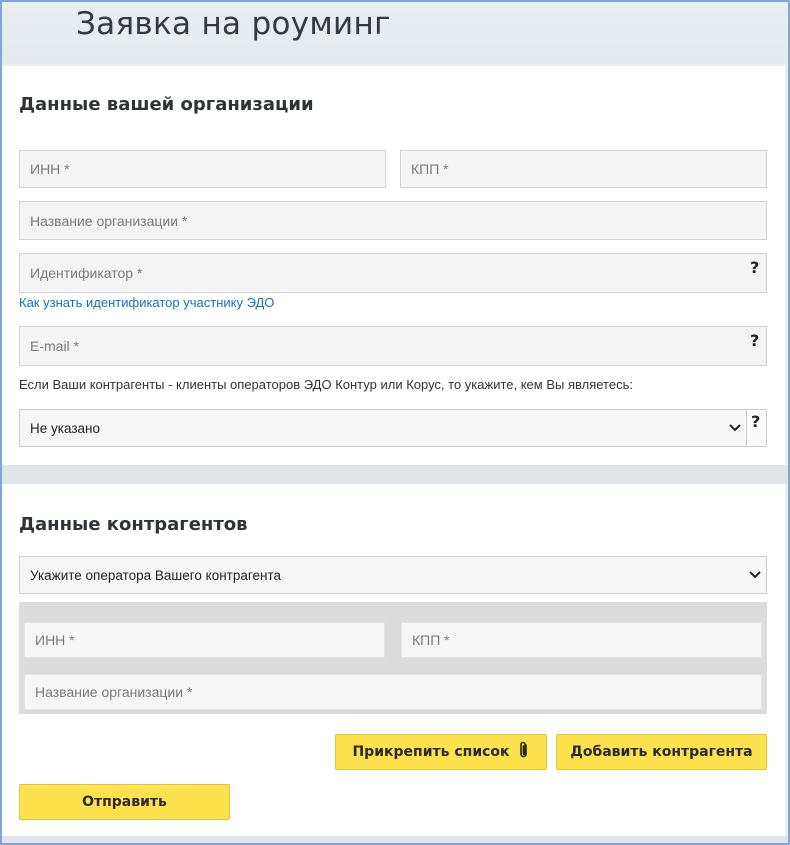 The image size is (790, 845). I want to click on role-select-value: Не указано, so click(65, 428).